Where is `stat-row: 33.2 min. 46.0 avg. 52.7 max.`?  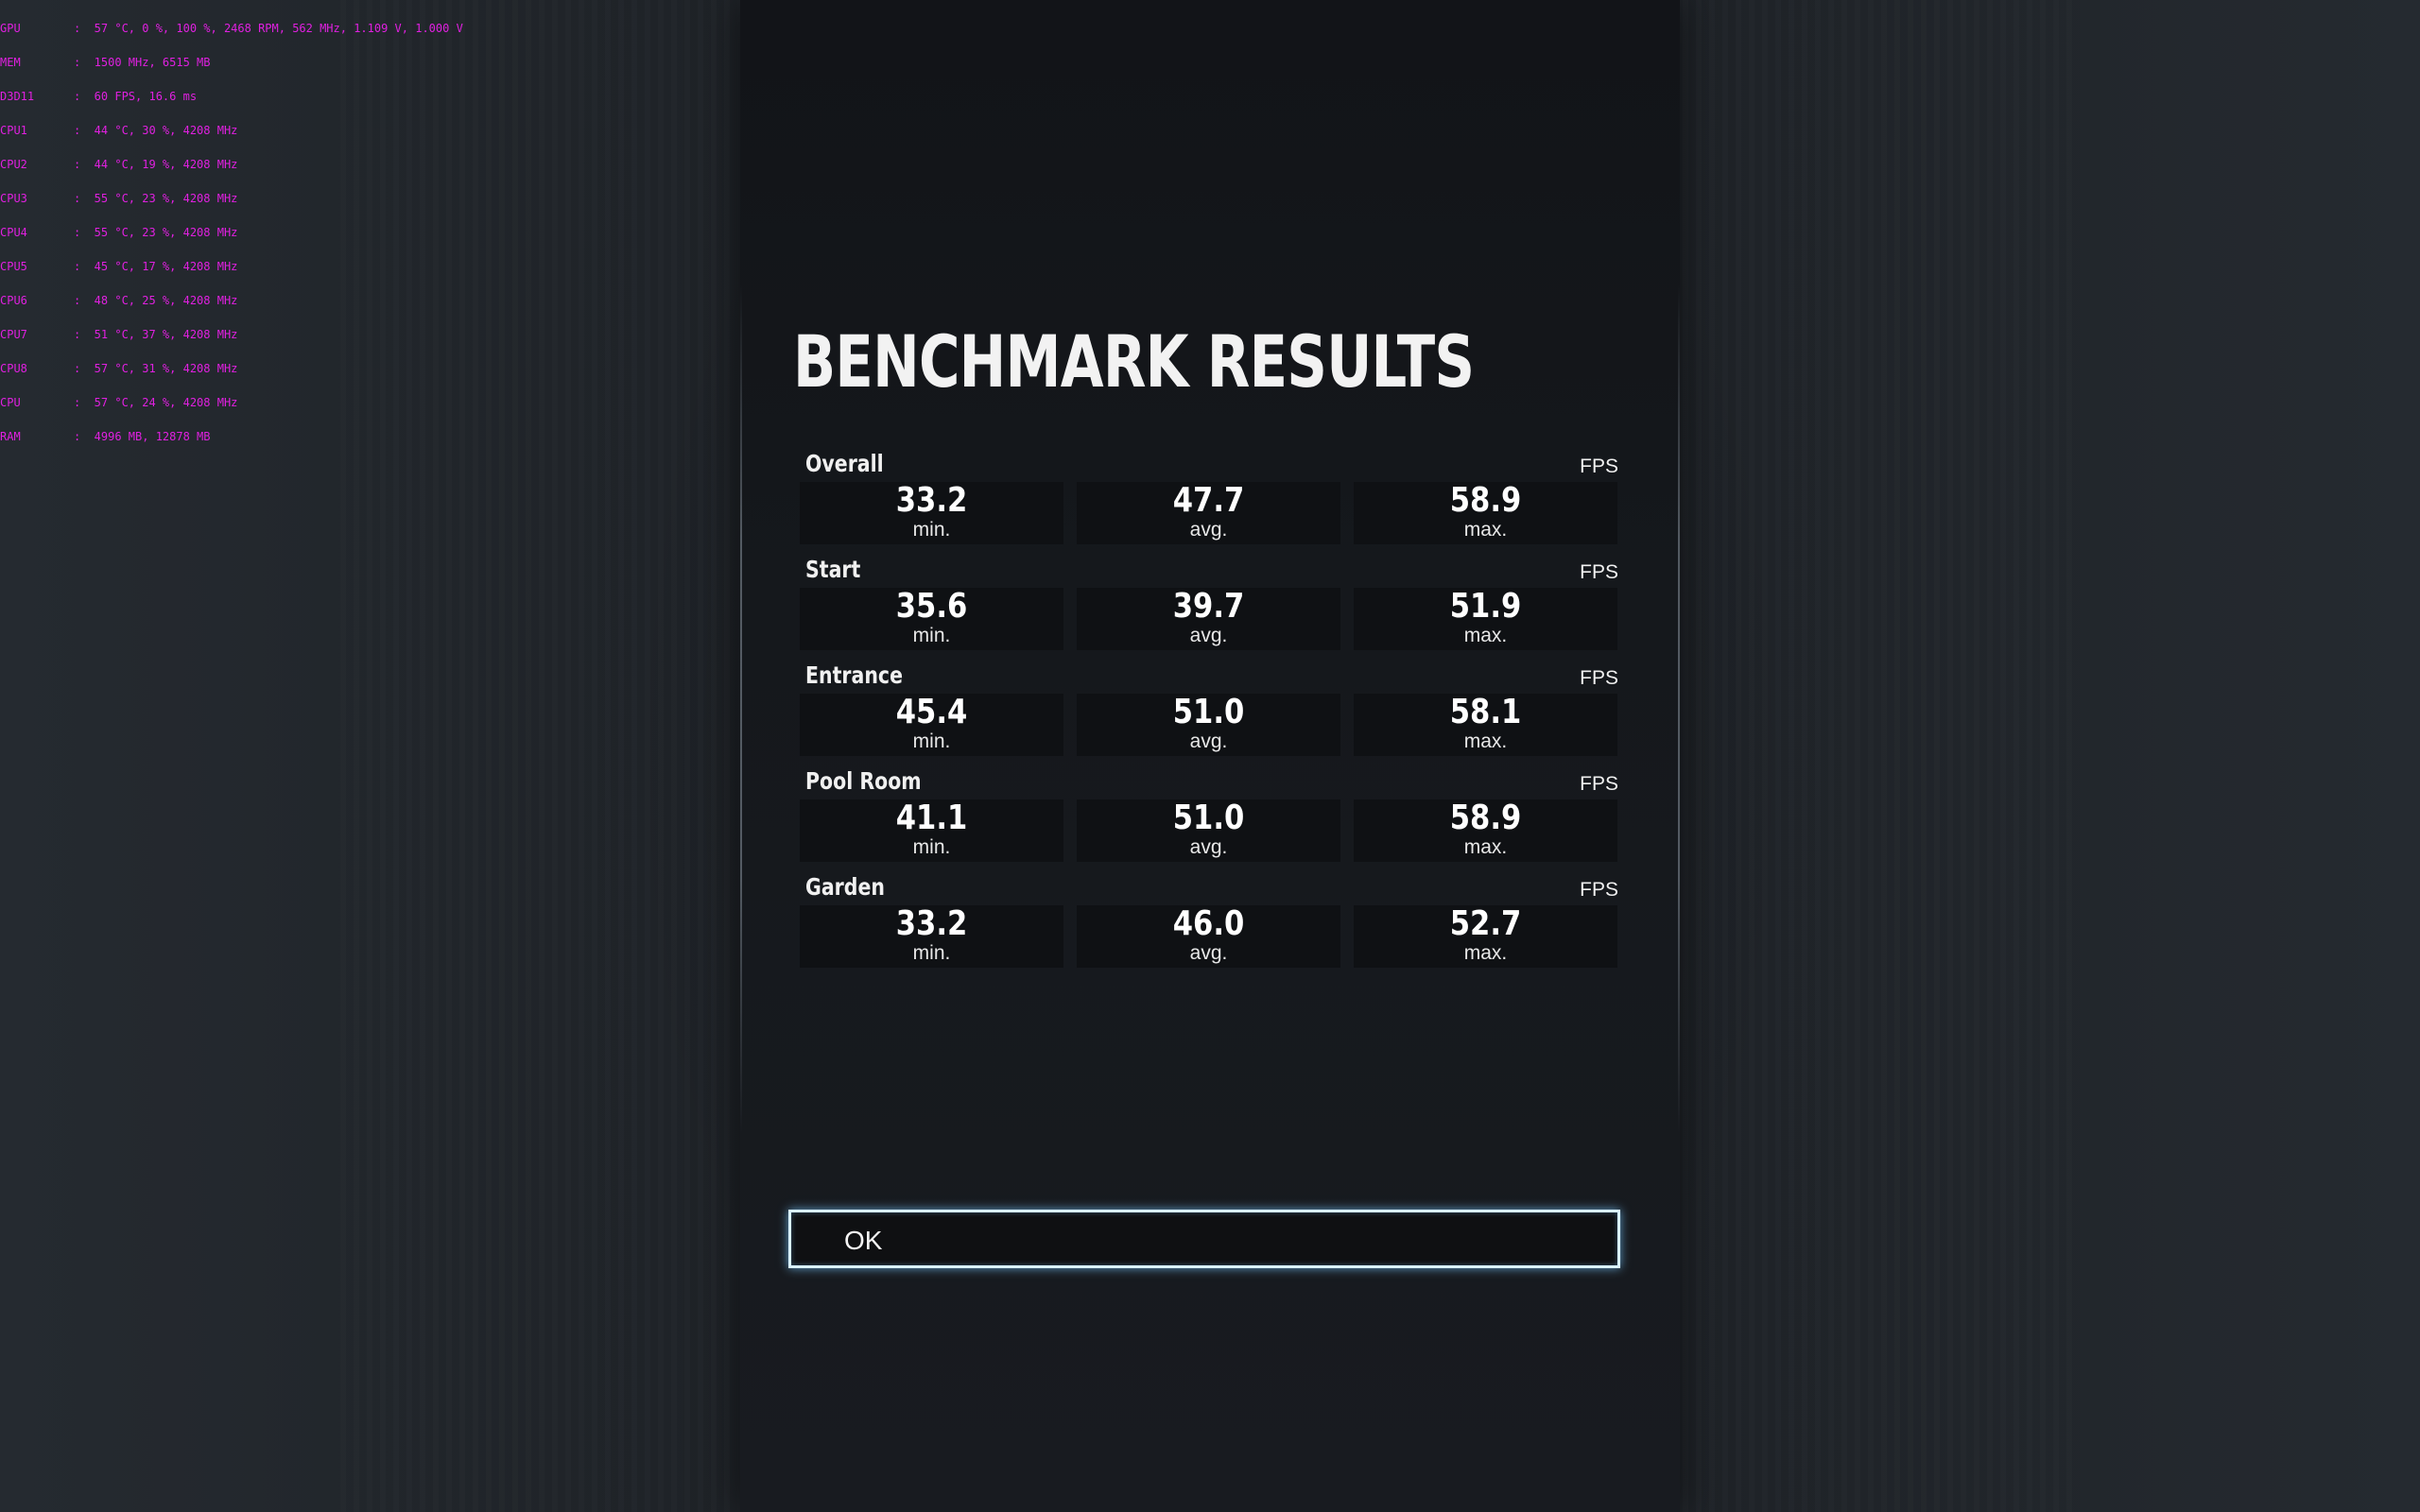 stat-row: 33.2 min. 46.0 avg. 52.7 max. is located at coordinates (1211, 936).